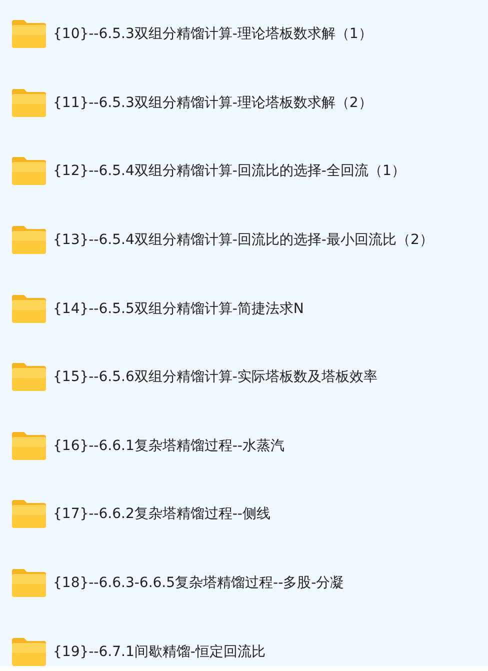 The width and height of the screenshot is (488, 671). I want to click on folder-name: {18}--6.6.3-6.6.5复杂塔精馏过程--多股-分凝, so click(198, 583).